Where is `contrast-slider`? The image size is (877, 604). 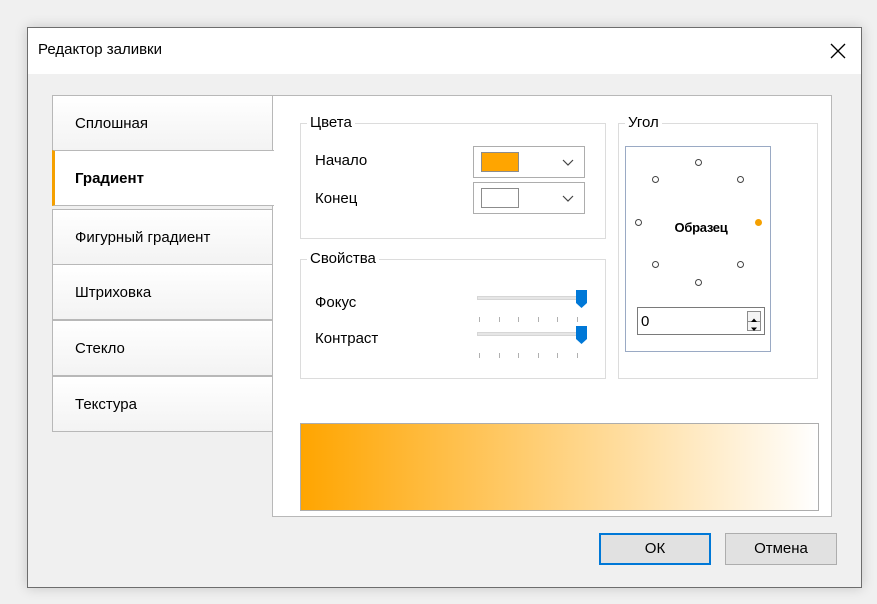
contrast-slider is located at coordinates (532, 344).